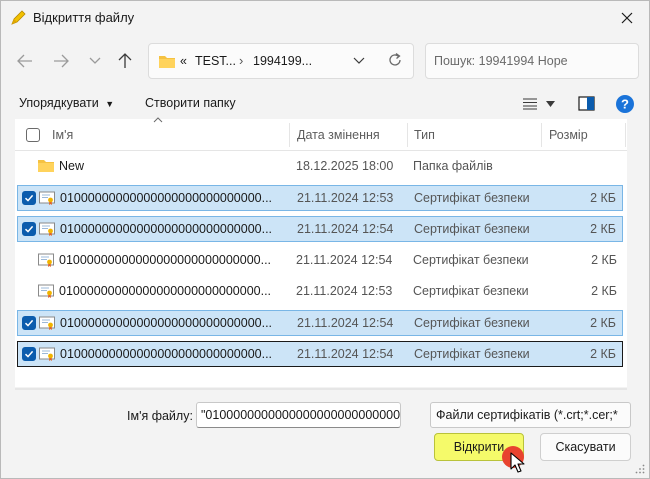 The height and width of the screenshot is (479, 650). What do you see at coordinates (158, 120) in the screenshot?
I see `sort-ascending-icon` at bounding box center [158, 120].